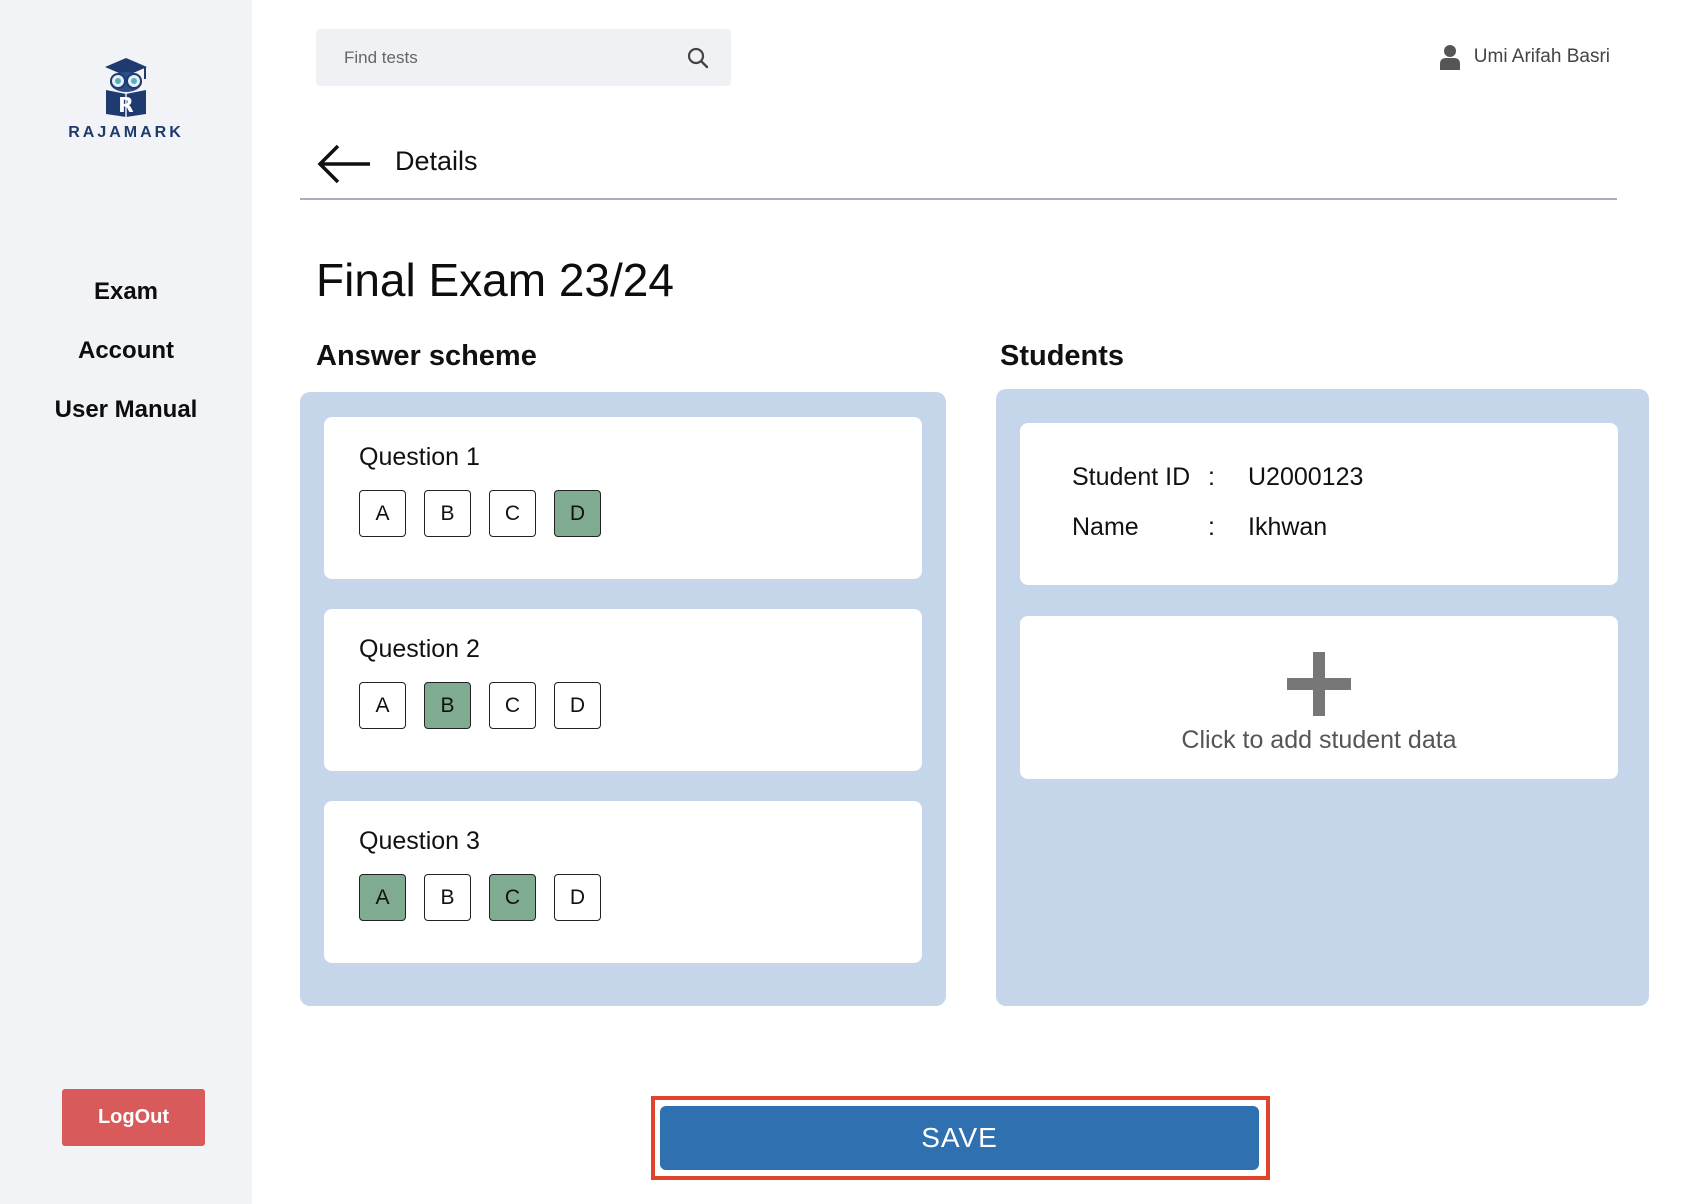 This screenshot has width=1698, height=1204. What do you see at coordinates (1131, 477) in the screenshot?
I see `student-id-label: Student ID` at bounding box center [1131, 477].